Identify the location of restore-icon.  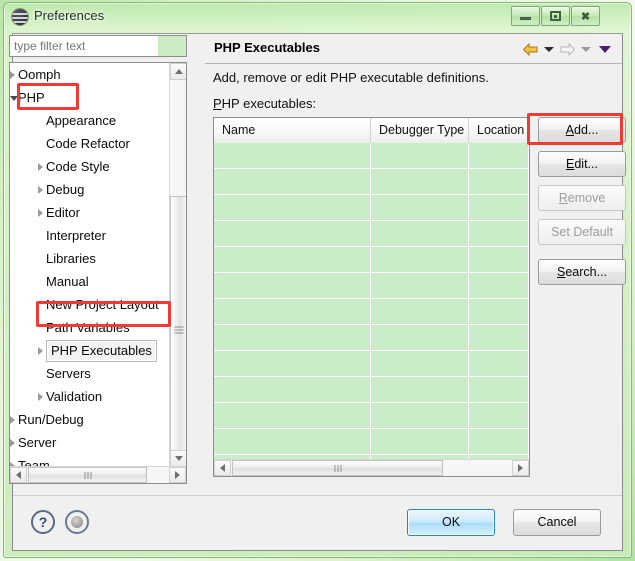
(555, 16).